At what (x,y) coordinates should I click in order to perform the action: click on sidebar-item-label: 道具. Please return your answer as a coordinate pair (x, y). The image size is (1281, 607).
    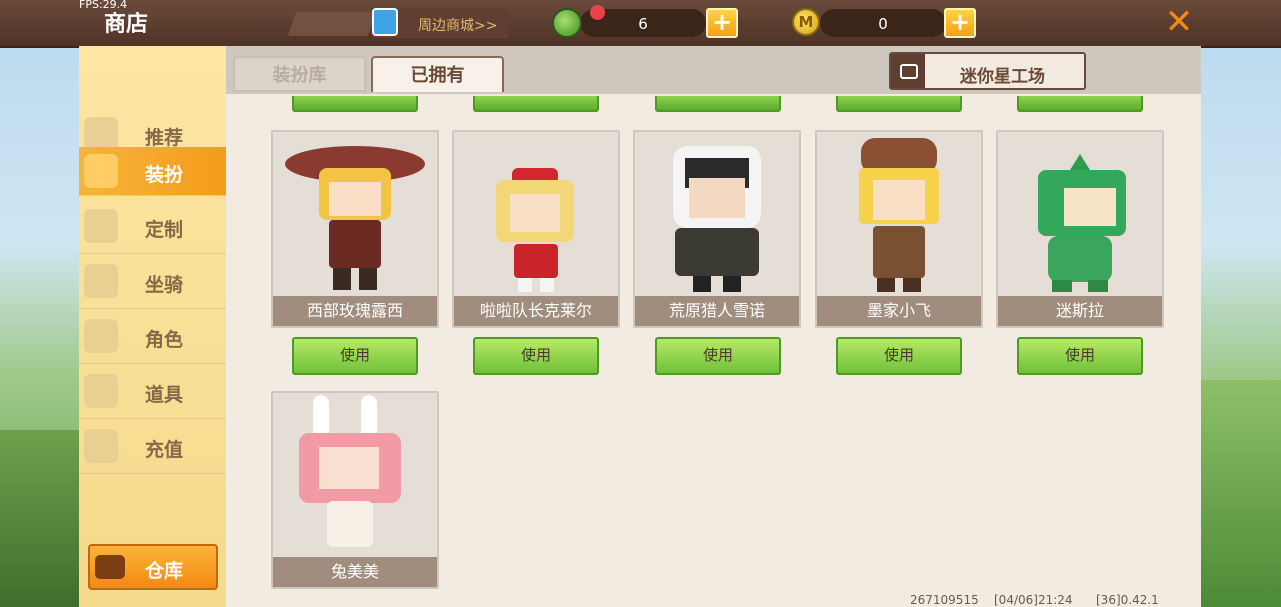
    Looking at the image, I should click on (164, 395).